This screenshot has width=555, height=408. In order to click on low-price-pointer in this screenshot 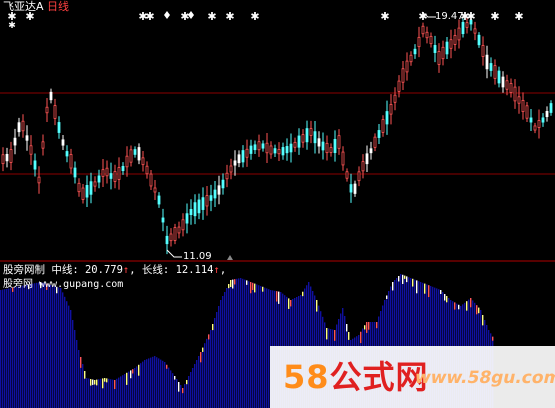, I will do `click(174, 253)`.